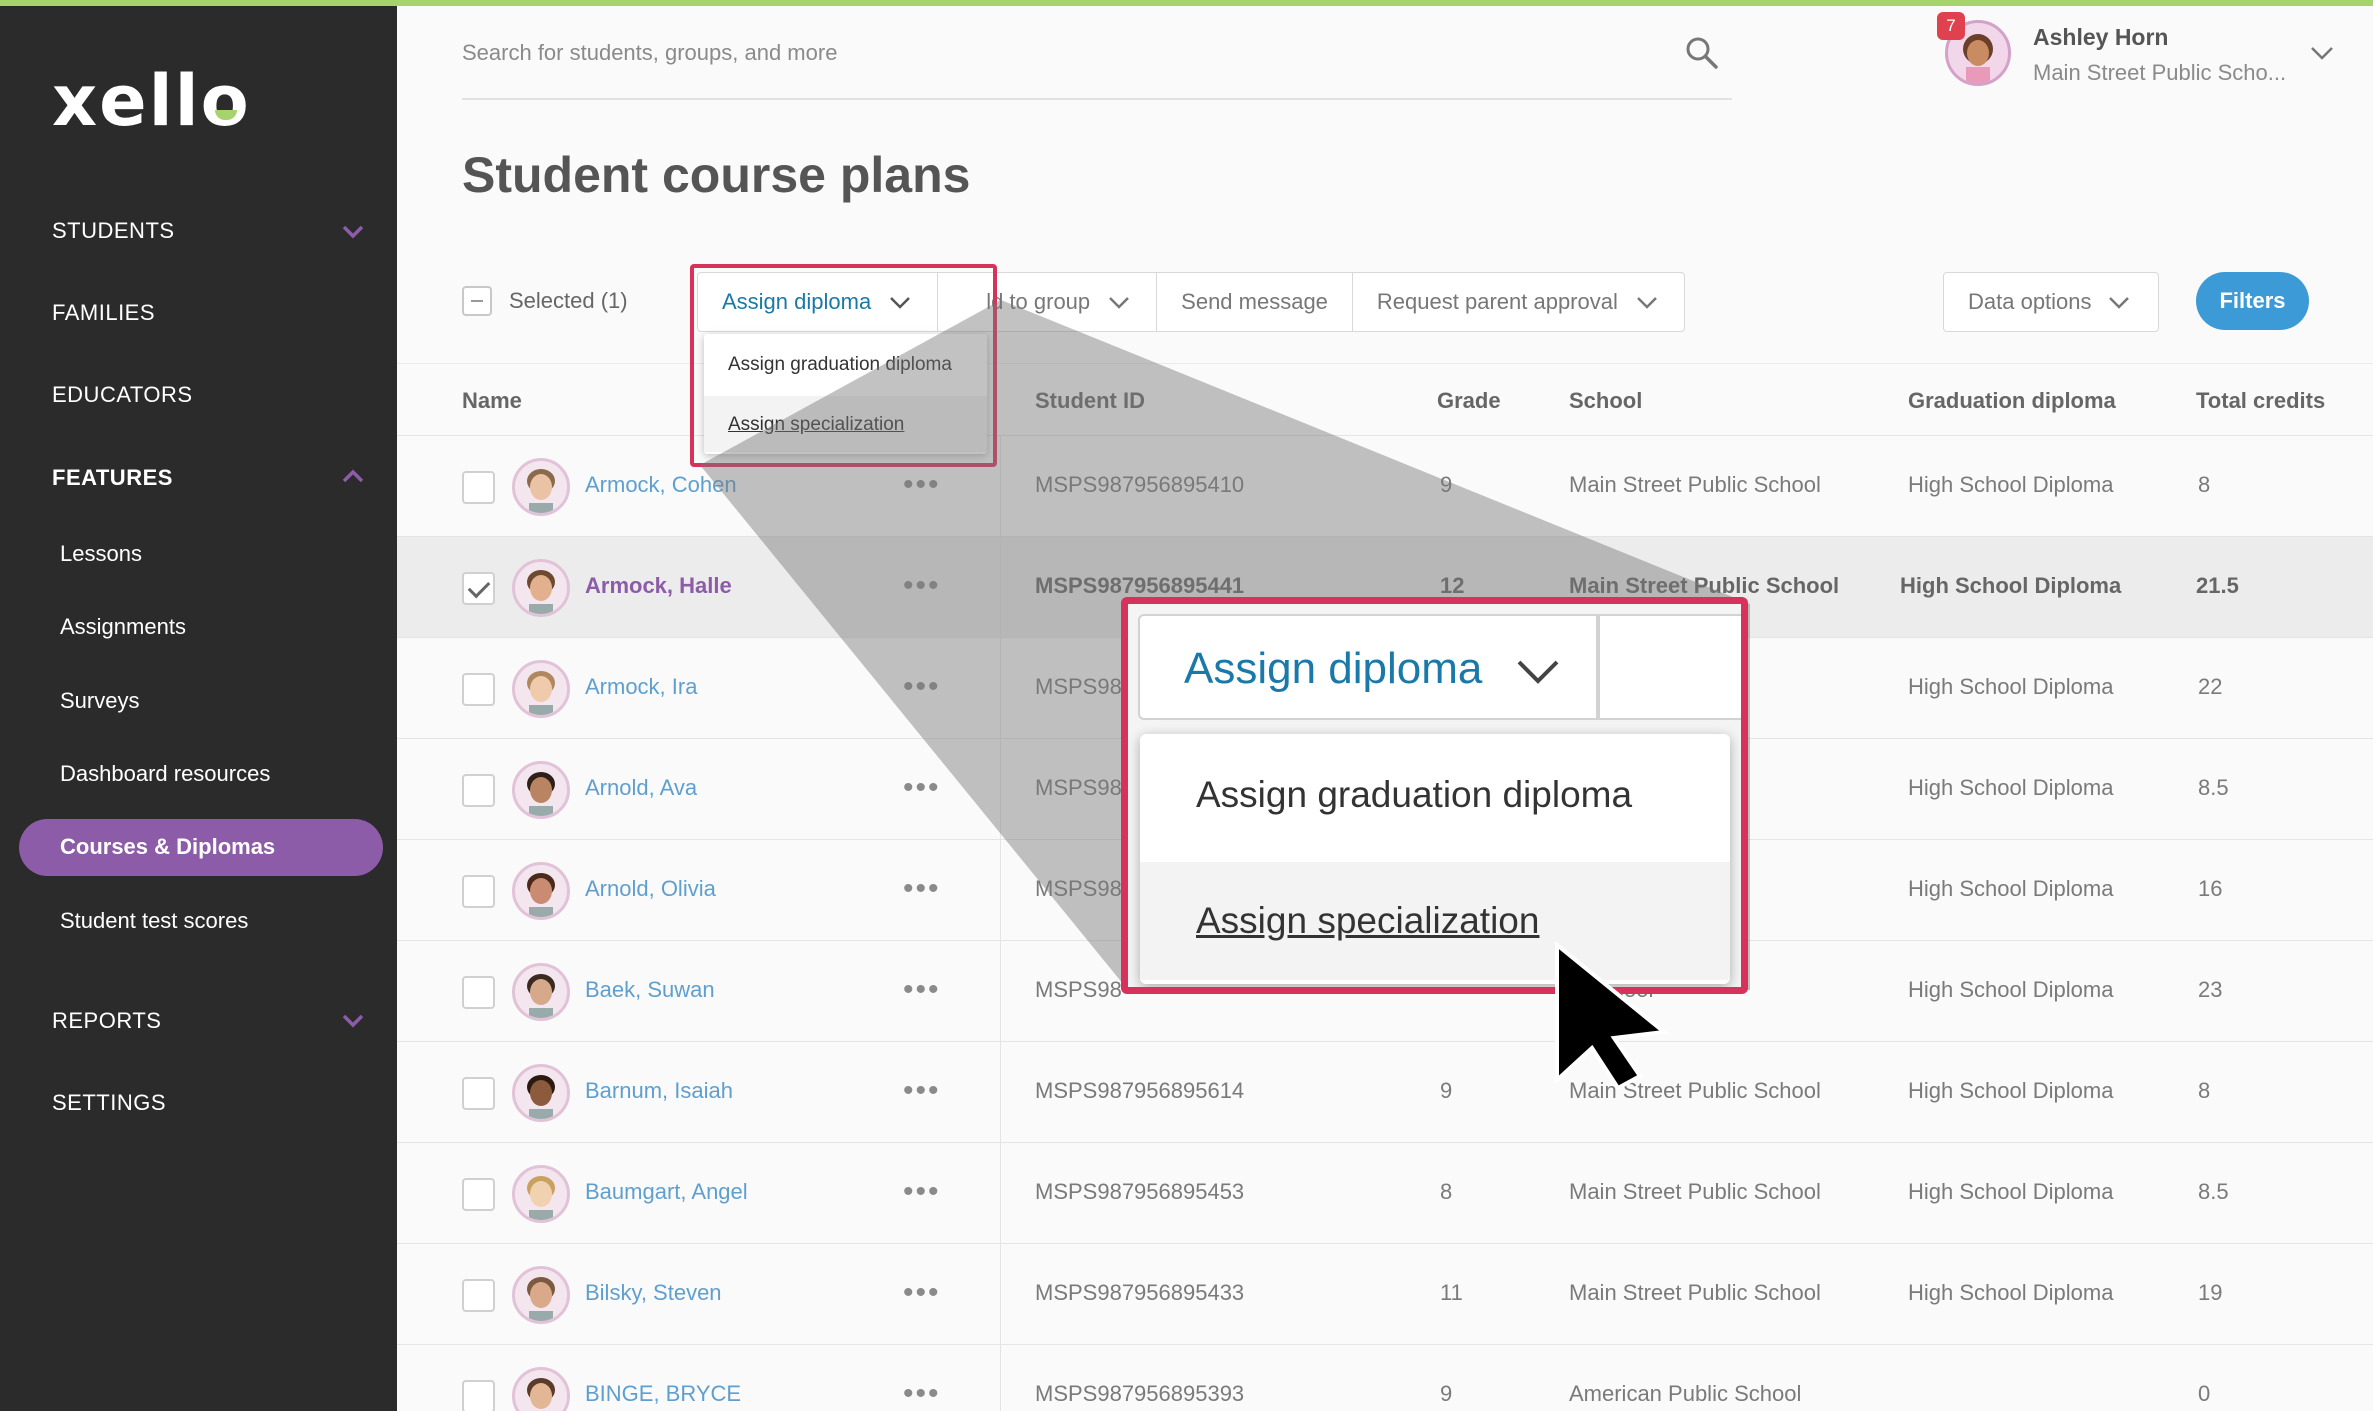 The height and width of the screenshot is (1411, 2373). Describe the element at coordinates (109, 1103) in the screenshot. I see `nav-settings: SETTINGS` at that location.